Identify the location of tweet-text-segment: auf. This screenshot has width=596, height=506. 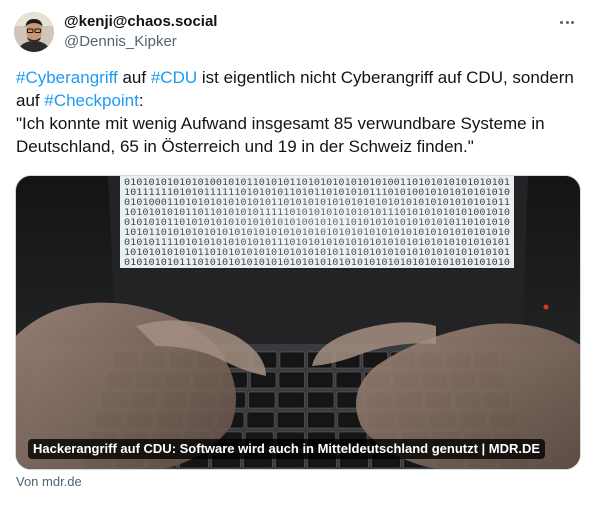
(134, 77).